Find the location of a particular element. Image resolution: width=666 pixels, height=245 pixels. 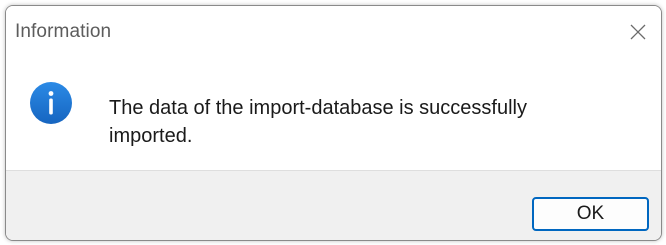

close-icon is located at coordinates (638, 32).